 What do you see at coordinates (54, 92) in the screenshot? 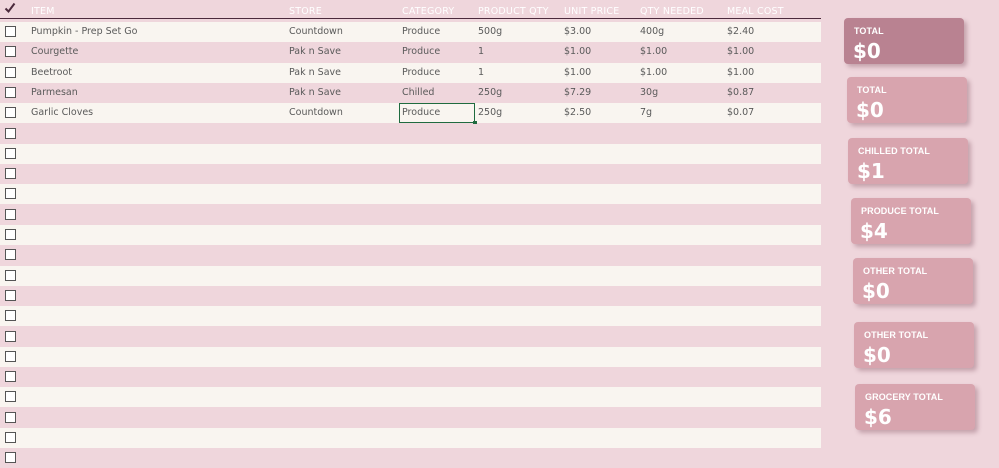
I see `cell-item: Parmesan` at bounding box center [54, 92].